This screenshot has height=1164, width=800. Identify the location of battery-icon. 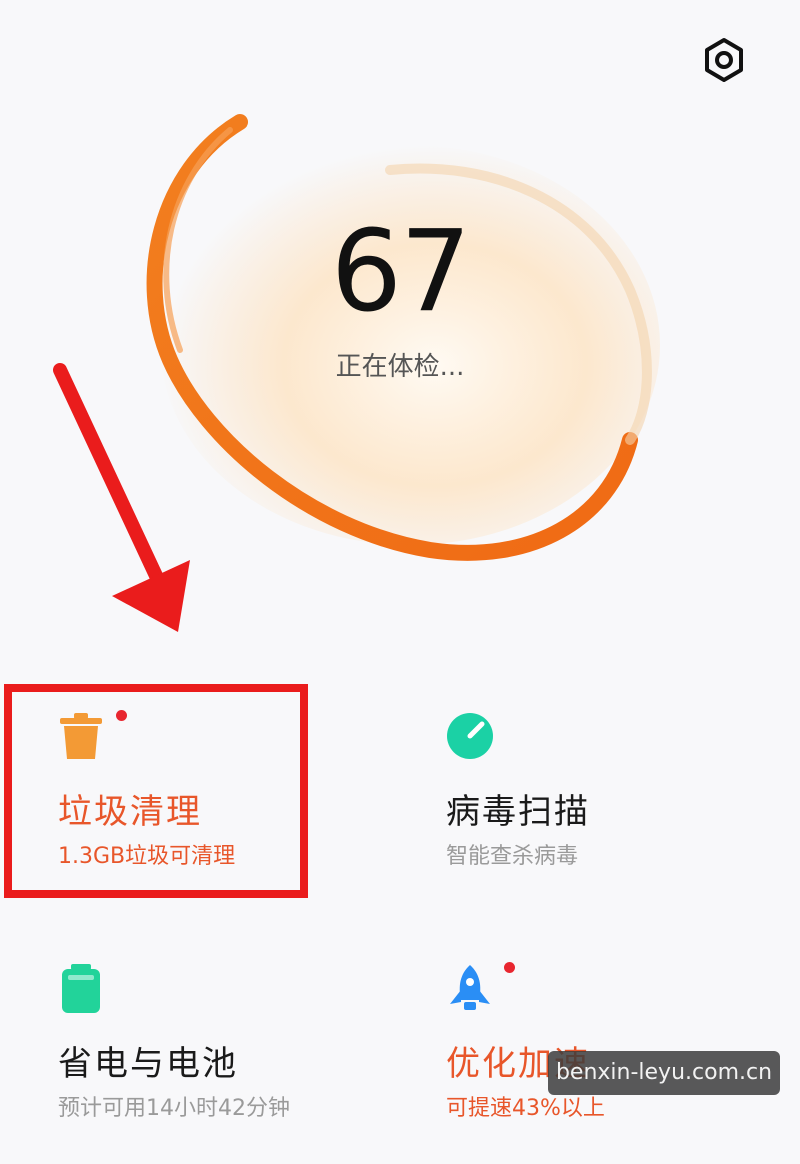
(81, 988).